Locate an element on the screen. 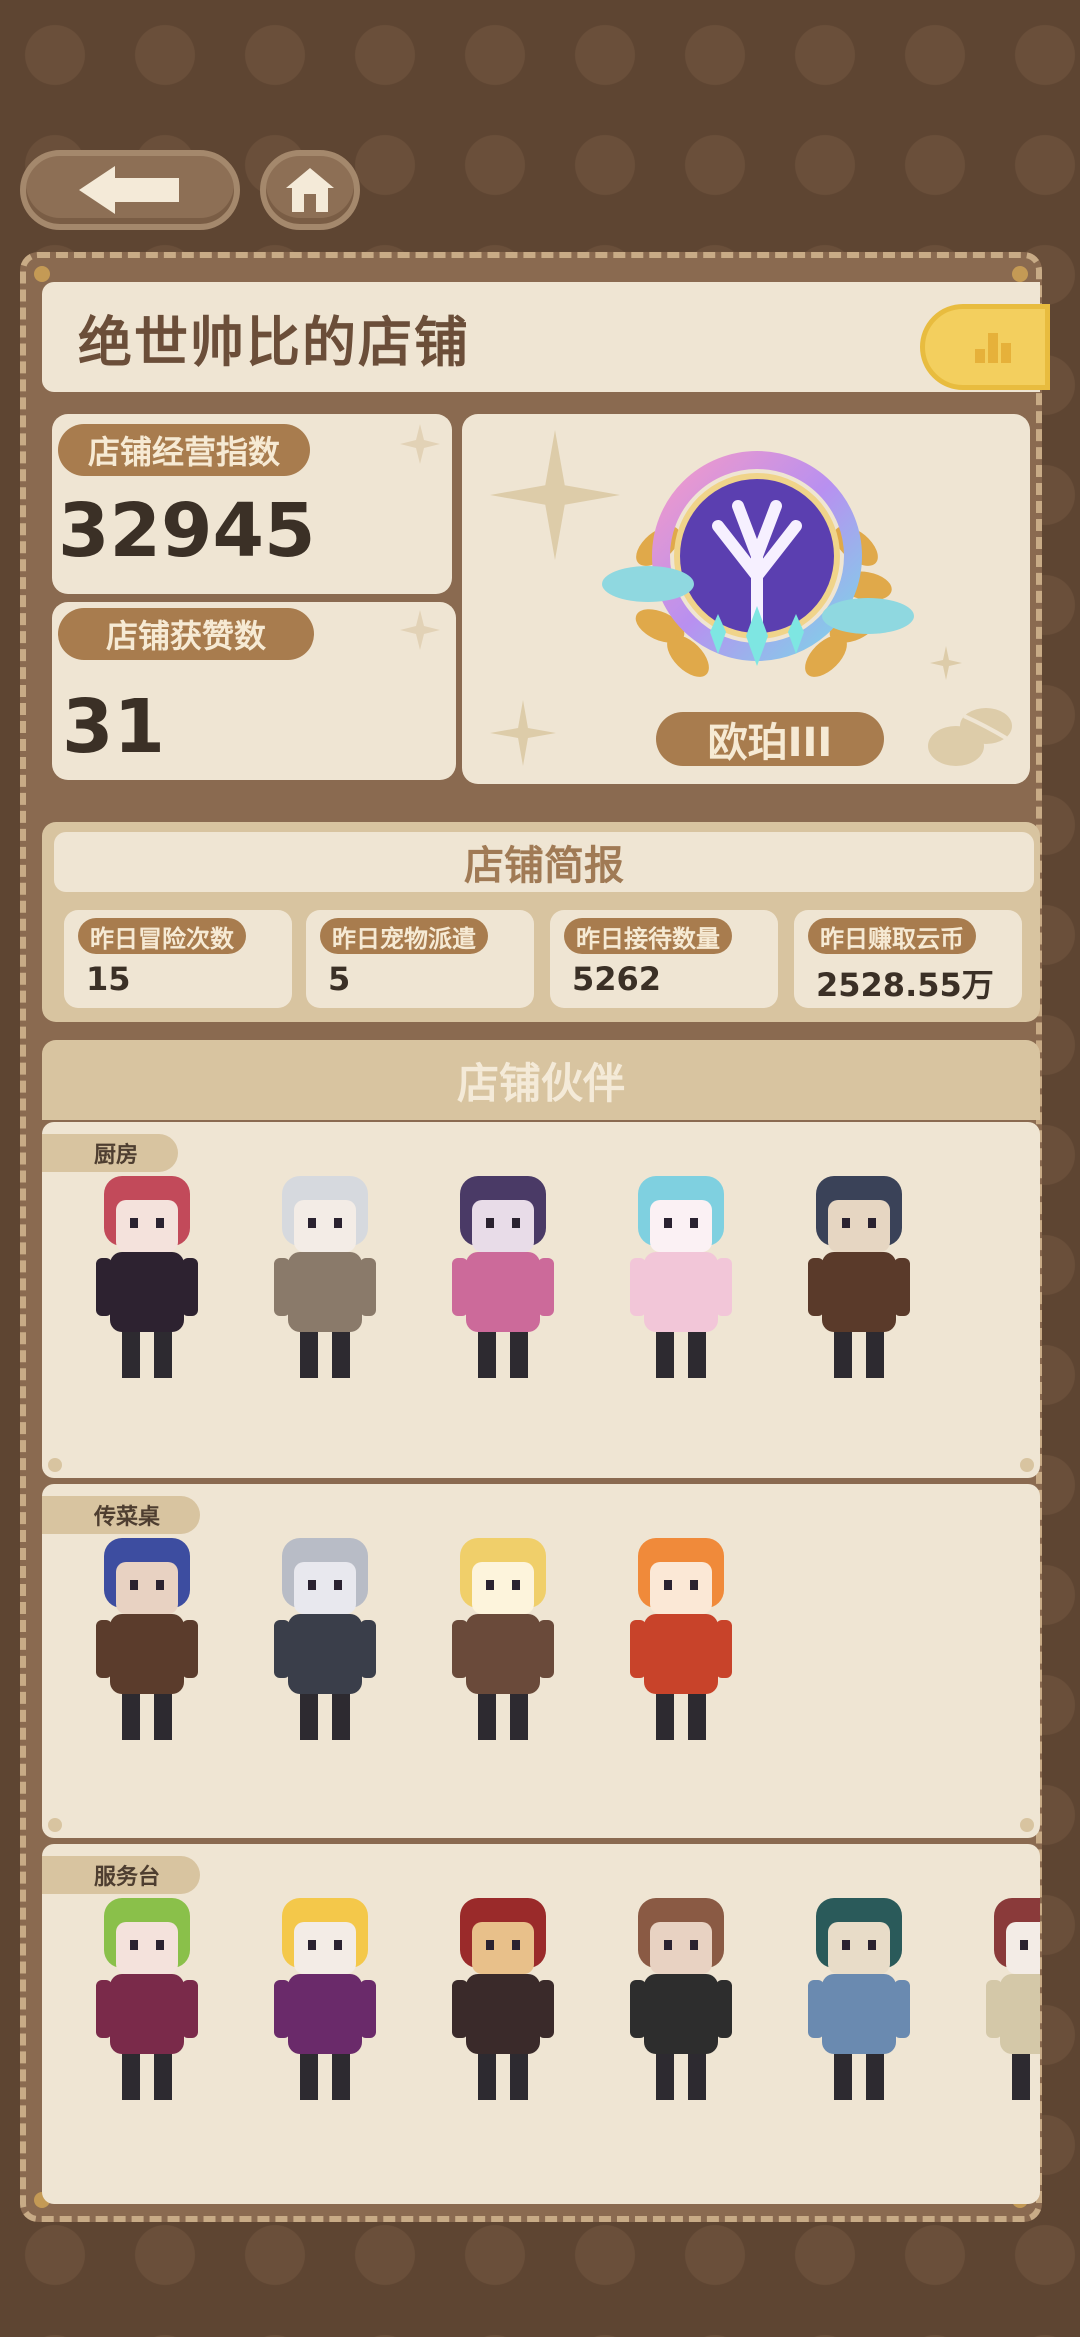 The height and width of the screenshot is (2337, 1080). partners-title: 店铺伙伴 is located at coordinates (540, 1083).